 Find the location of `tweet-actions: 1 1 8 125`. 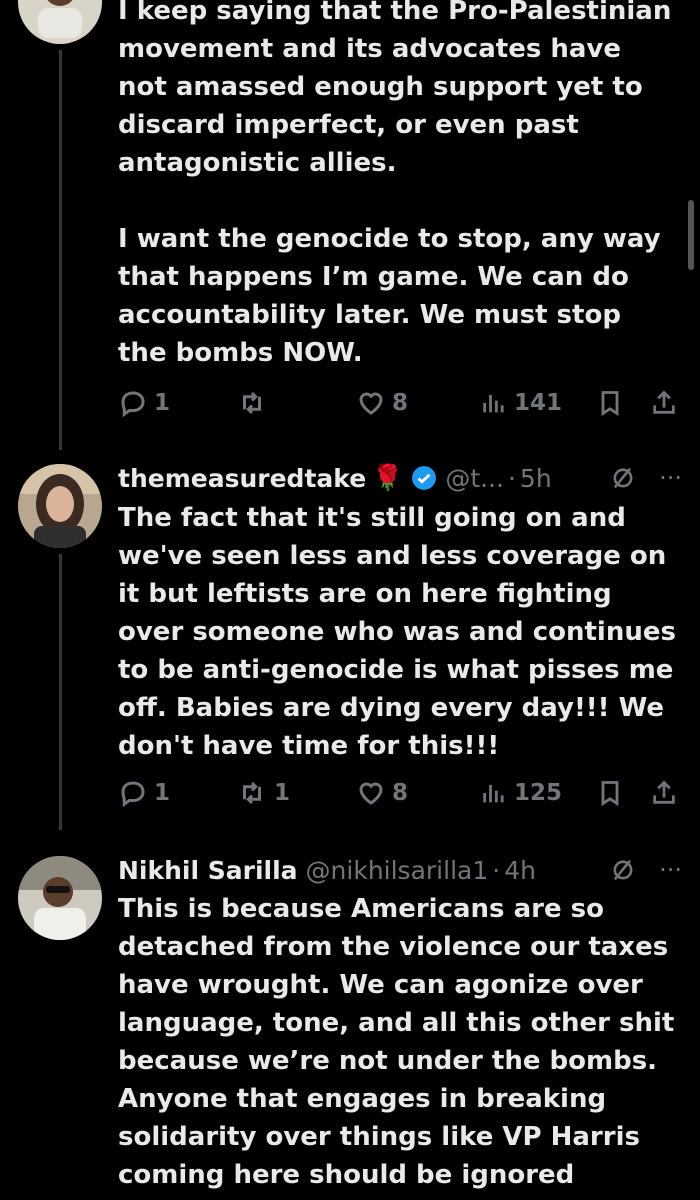

tweet-actions: 1 1 8 125 is located at coordinates (400, 793).